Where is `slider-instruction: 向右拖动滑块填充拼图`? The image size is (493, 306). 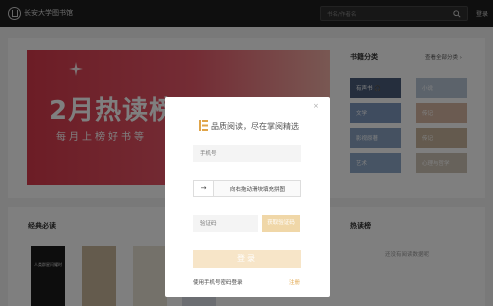 slider-instruction: 向右拖动滑块填充拼图 is located at coordinates (258, 190).